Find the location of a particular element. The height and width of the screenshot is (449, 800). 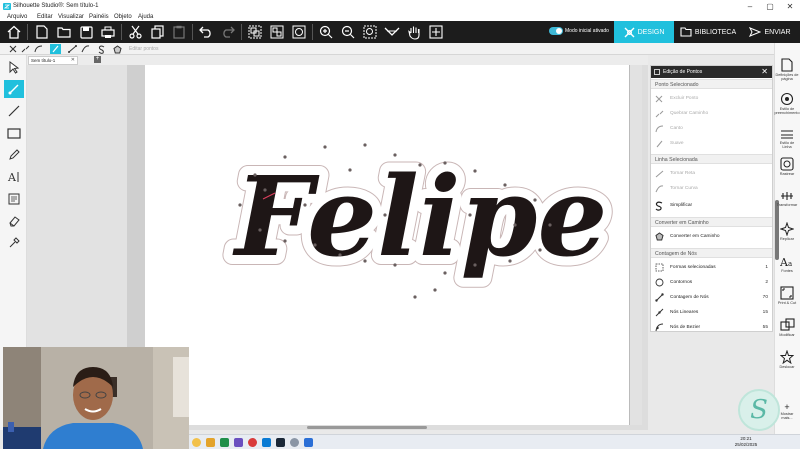

zoom-drag-icon is located at coordinates (392, 32).